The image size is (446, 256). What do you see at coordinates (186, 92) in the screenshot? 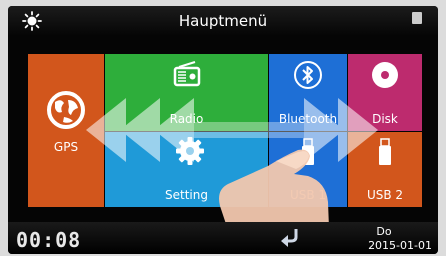
I see `tile-radio: Radio` at bounding box center [186, 92].